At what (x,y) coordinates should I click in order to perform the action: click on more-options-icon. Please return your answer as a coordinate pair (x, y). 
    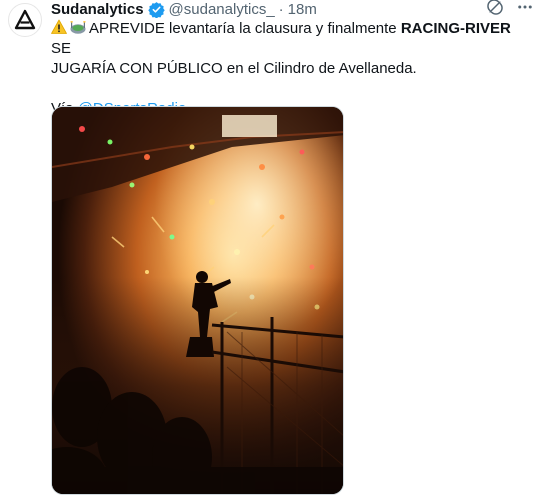
    Looking at the image, I should click on (525, 10).